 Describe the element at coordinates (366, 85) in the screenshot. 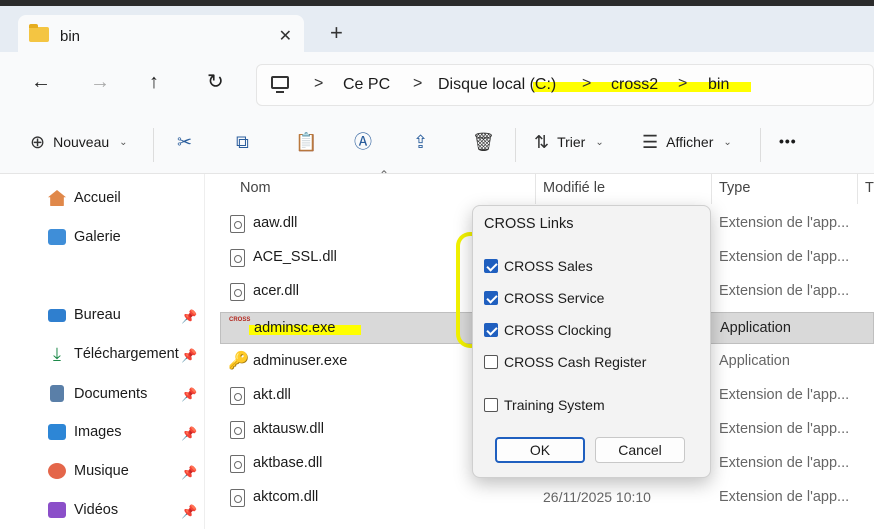

I see `breadcrumb-item-pc: Ce PC` at that location.